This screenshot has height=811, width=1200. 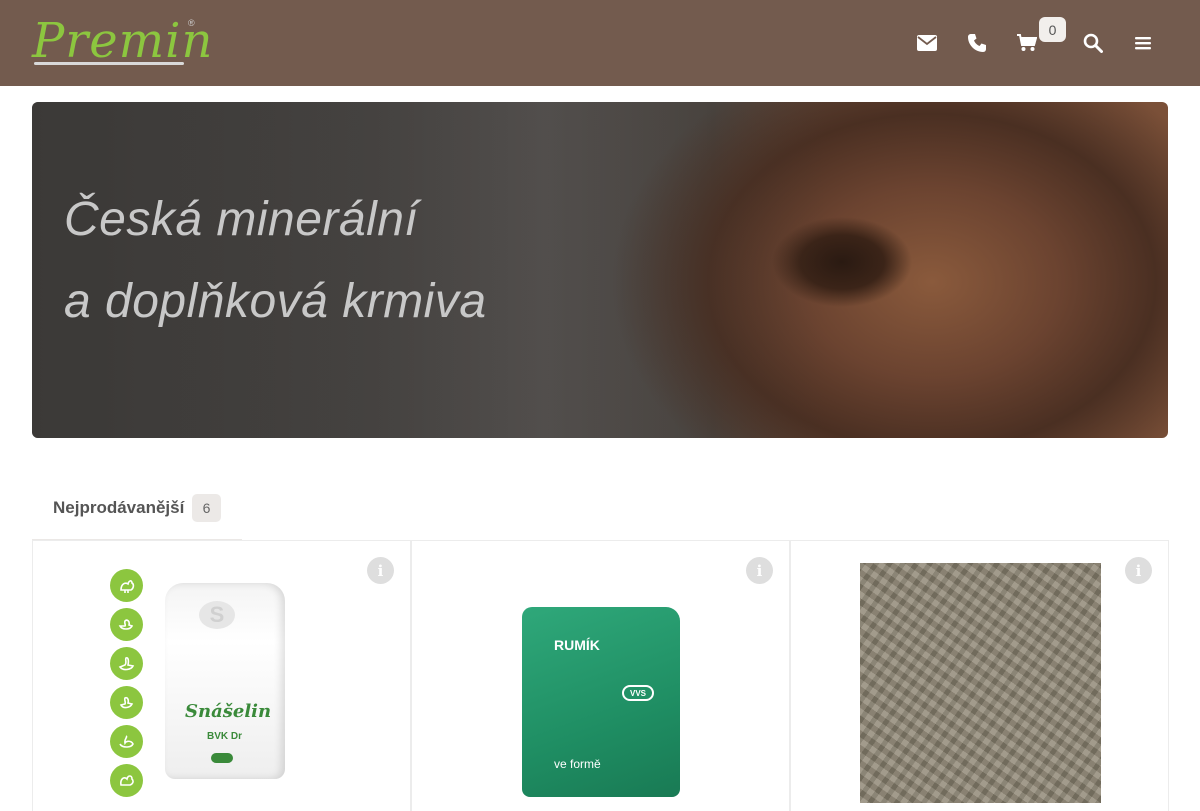 I want to click on hero-title-line2: a doplňková krmiva, so click(x=275, y=301).